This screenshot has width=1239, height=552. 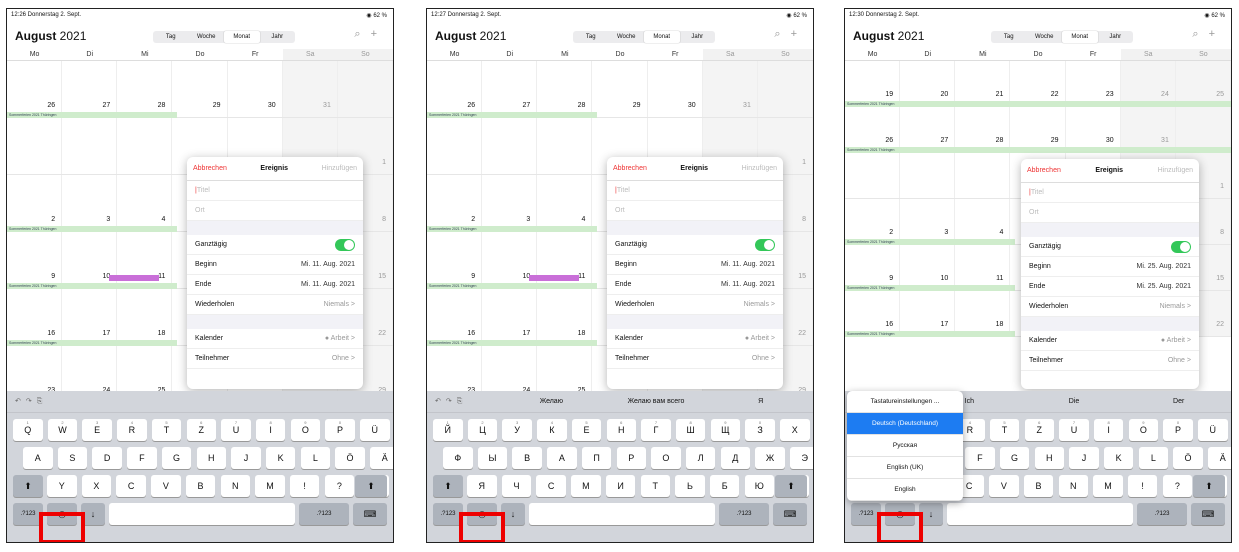 I want to click on suggestion: Желаю вам всего, so click(x=656, y=401).